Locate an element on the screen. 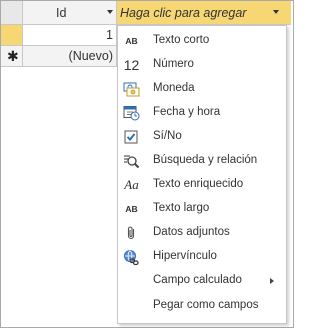  column-header-id: Id is located at coordinates (70, 13).